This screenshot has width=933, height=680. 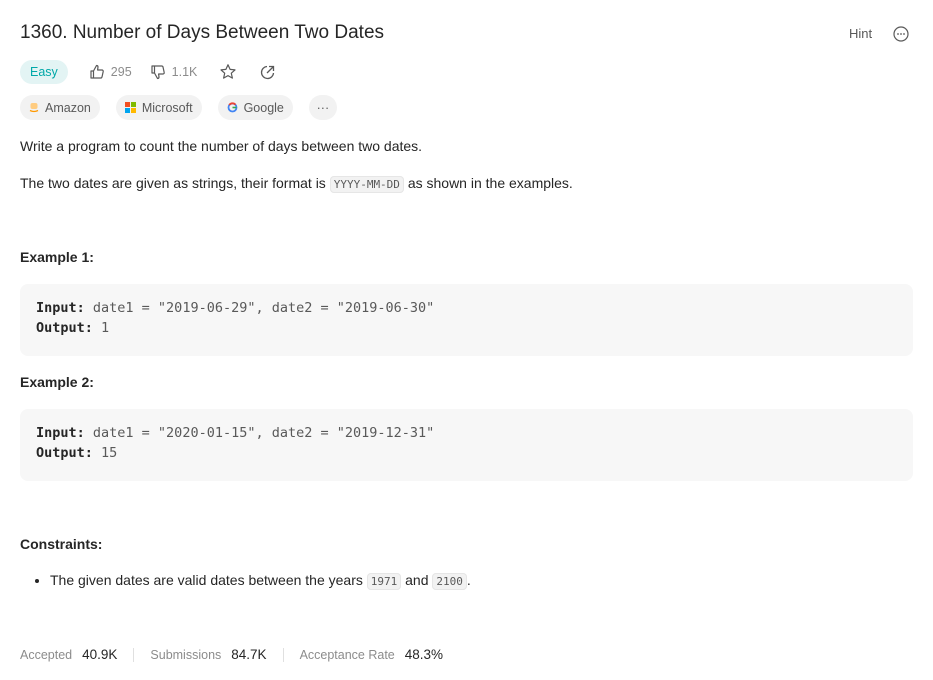 I want to click on inline-code: 1971, so click(x=384, y=581).